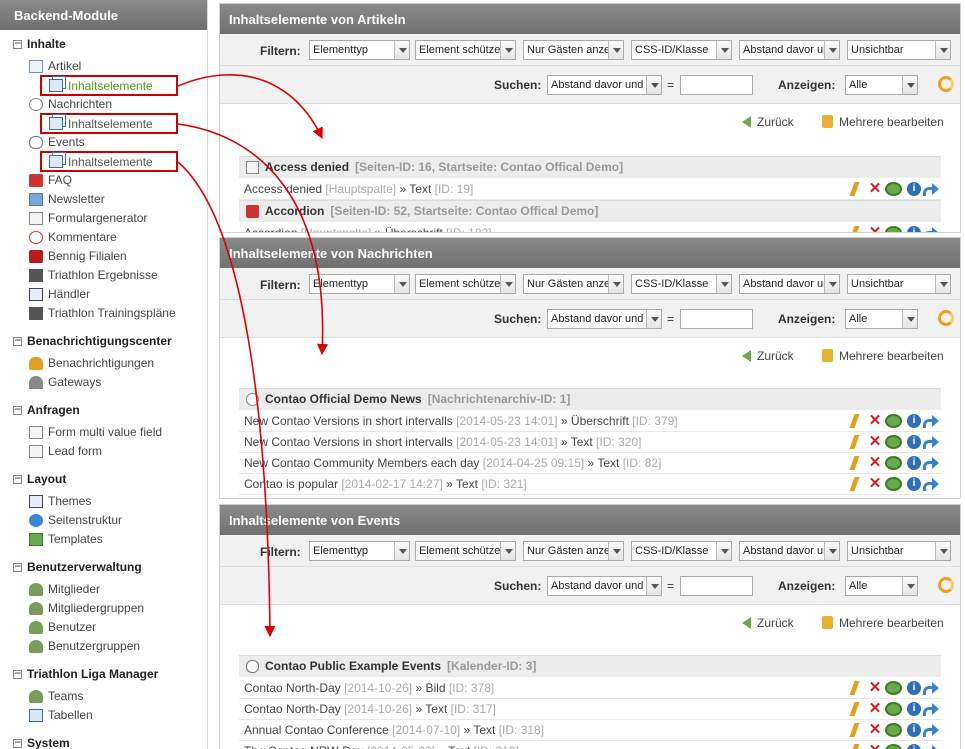  What do you see at coordinates (103, 142) in the screenshot?
I see `sidebar-item-events: Events` at bounding box center [103, 142].